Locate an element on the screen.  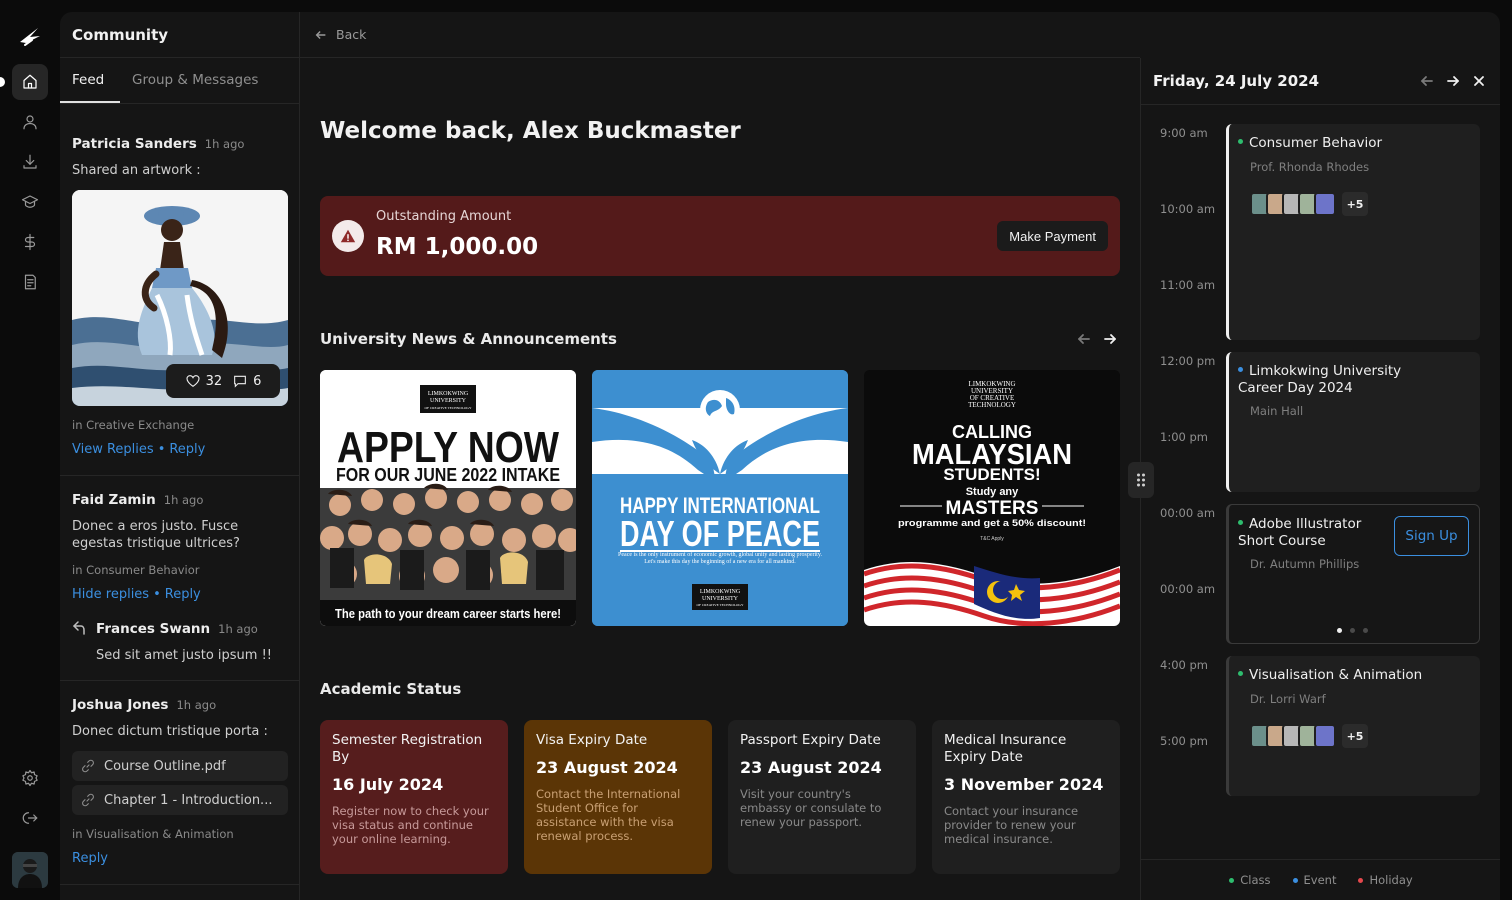
drag-handle-icon is located at coordinates (1141, 480).